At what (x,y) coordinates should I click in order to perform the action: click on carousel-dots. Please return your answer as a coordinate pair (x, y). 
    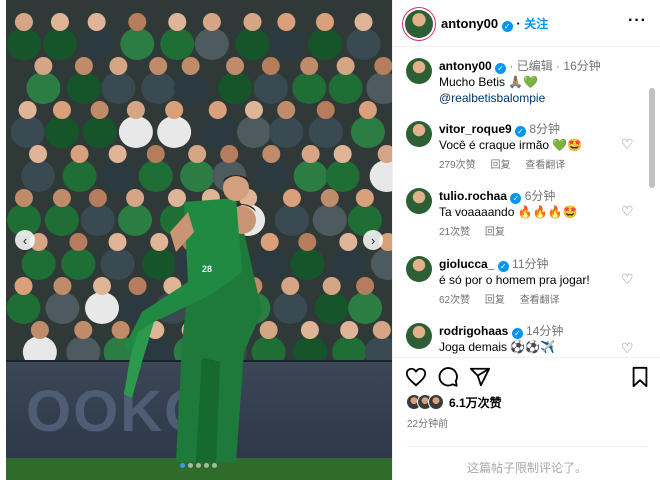
    Looking at the image, I should click on (198, 465).